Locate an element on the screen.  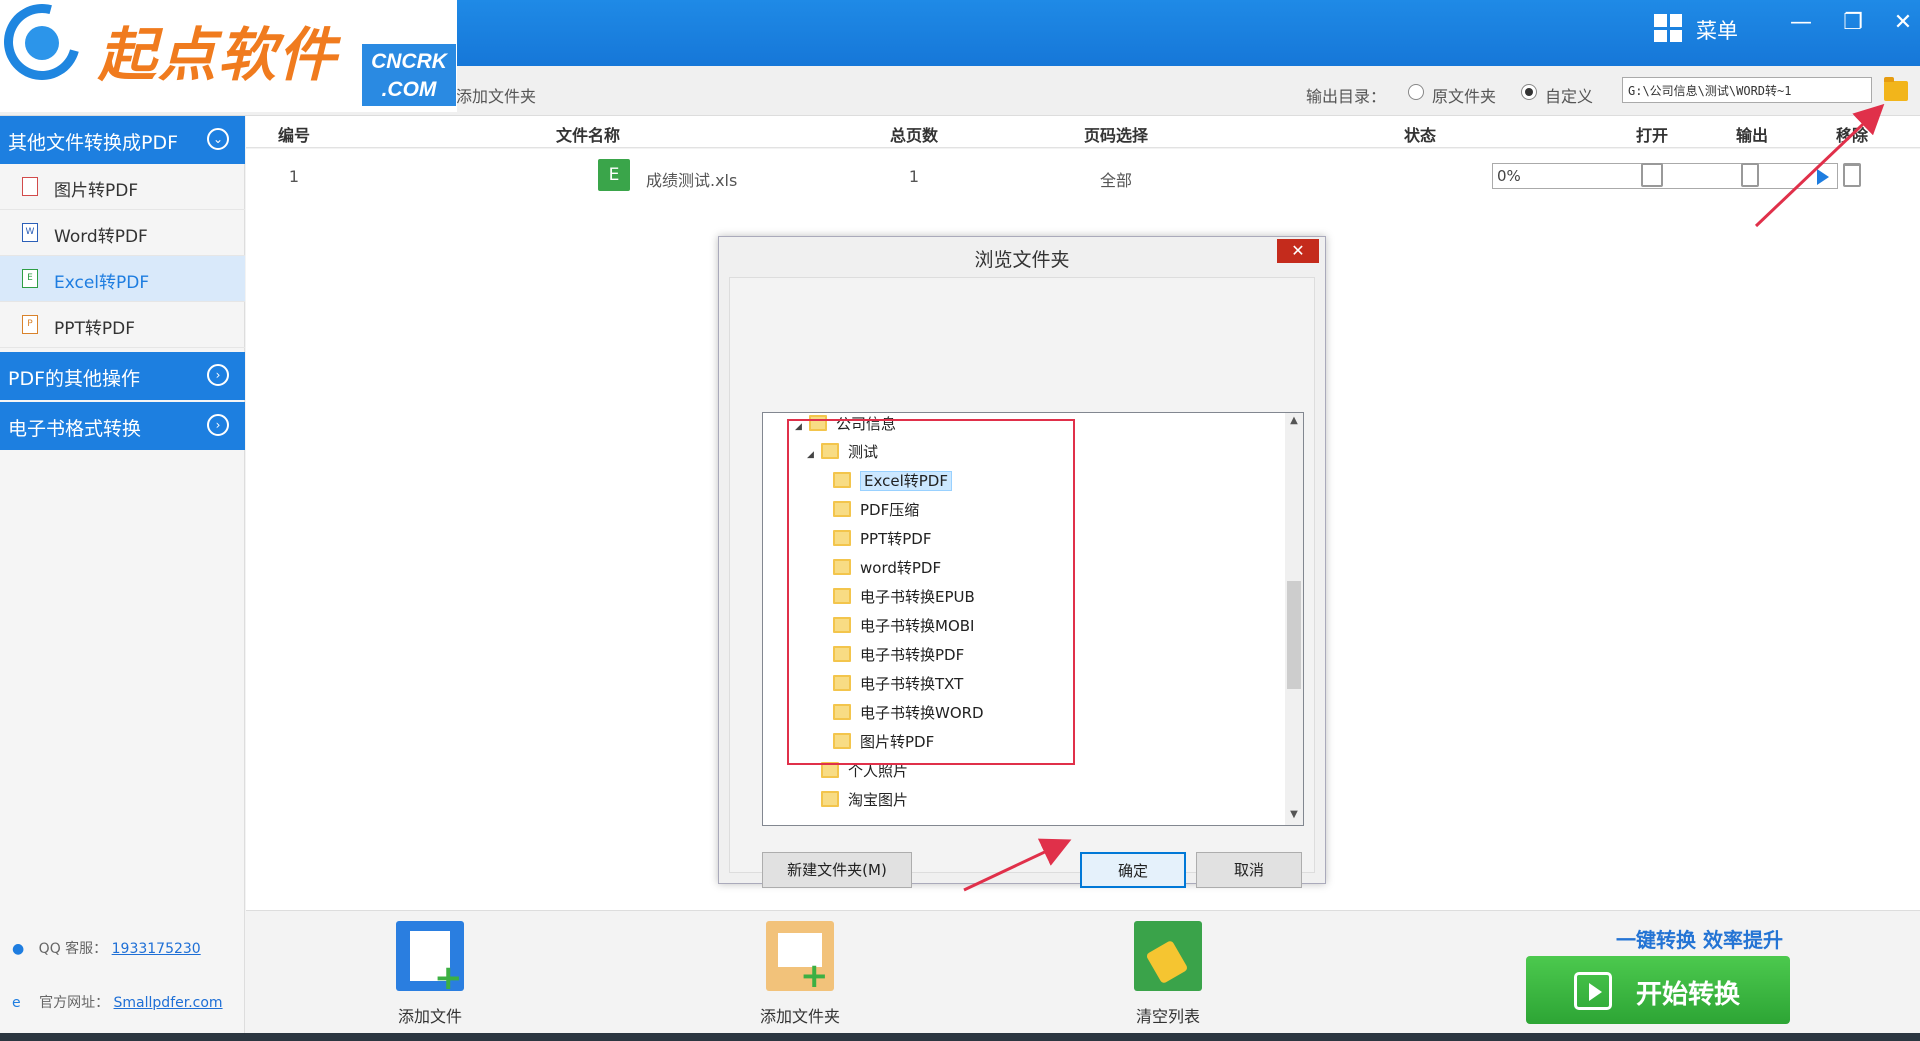
tree-item: 电子书转换MOBI is located at coordinates (903, 628).